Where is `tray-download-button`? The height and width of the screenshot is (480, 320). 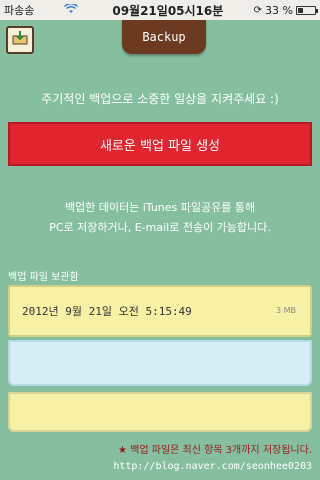 tray-download-button is located at coordinates (20, 40).